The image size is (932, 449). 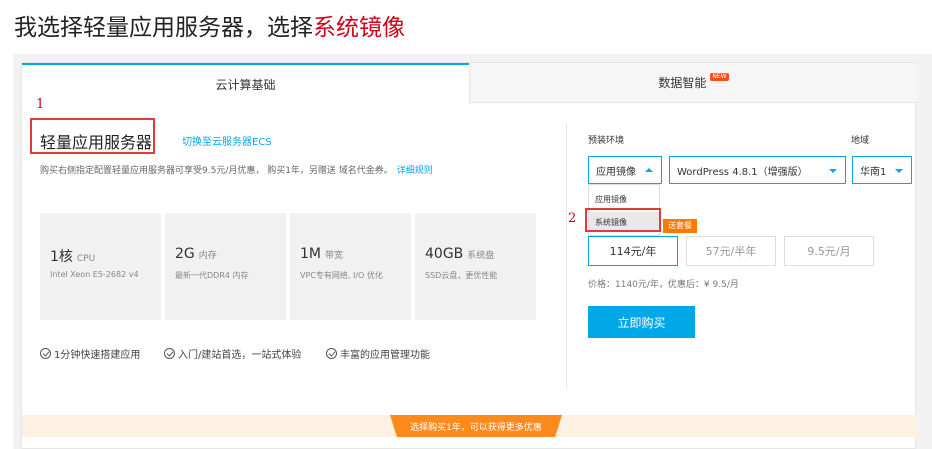 I want to click on spec-value: 1核, so click(x=61, y=257).